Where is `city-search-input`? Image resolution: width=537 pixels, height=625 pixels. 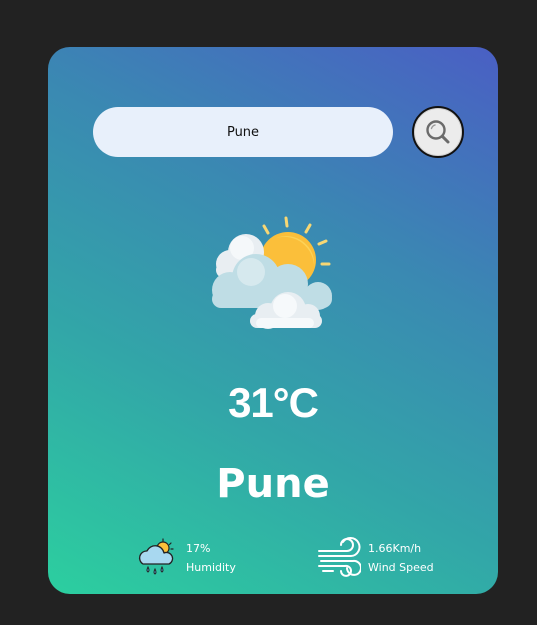
city-search-input is located at coordinates (243, 132).